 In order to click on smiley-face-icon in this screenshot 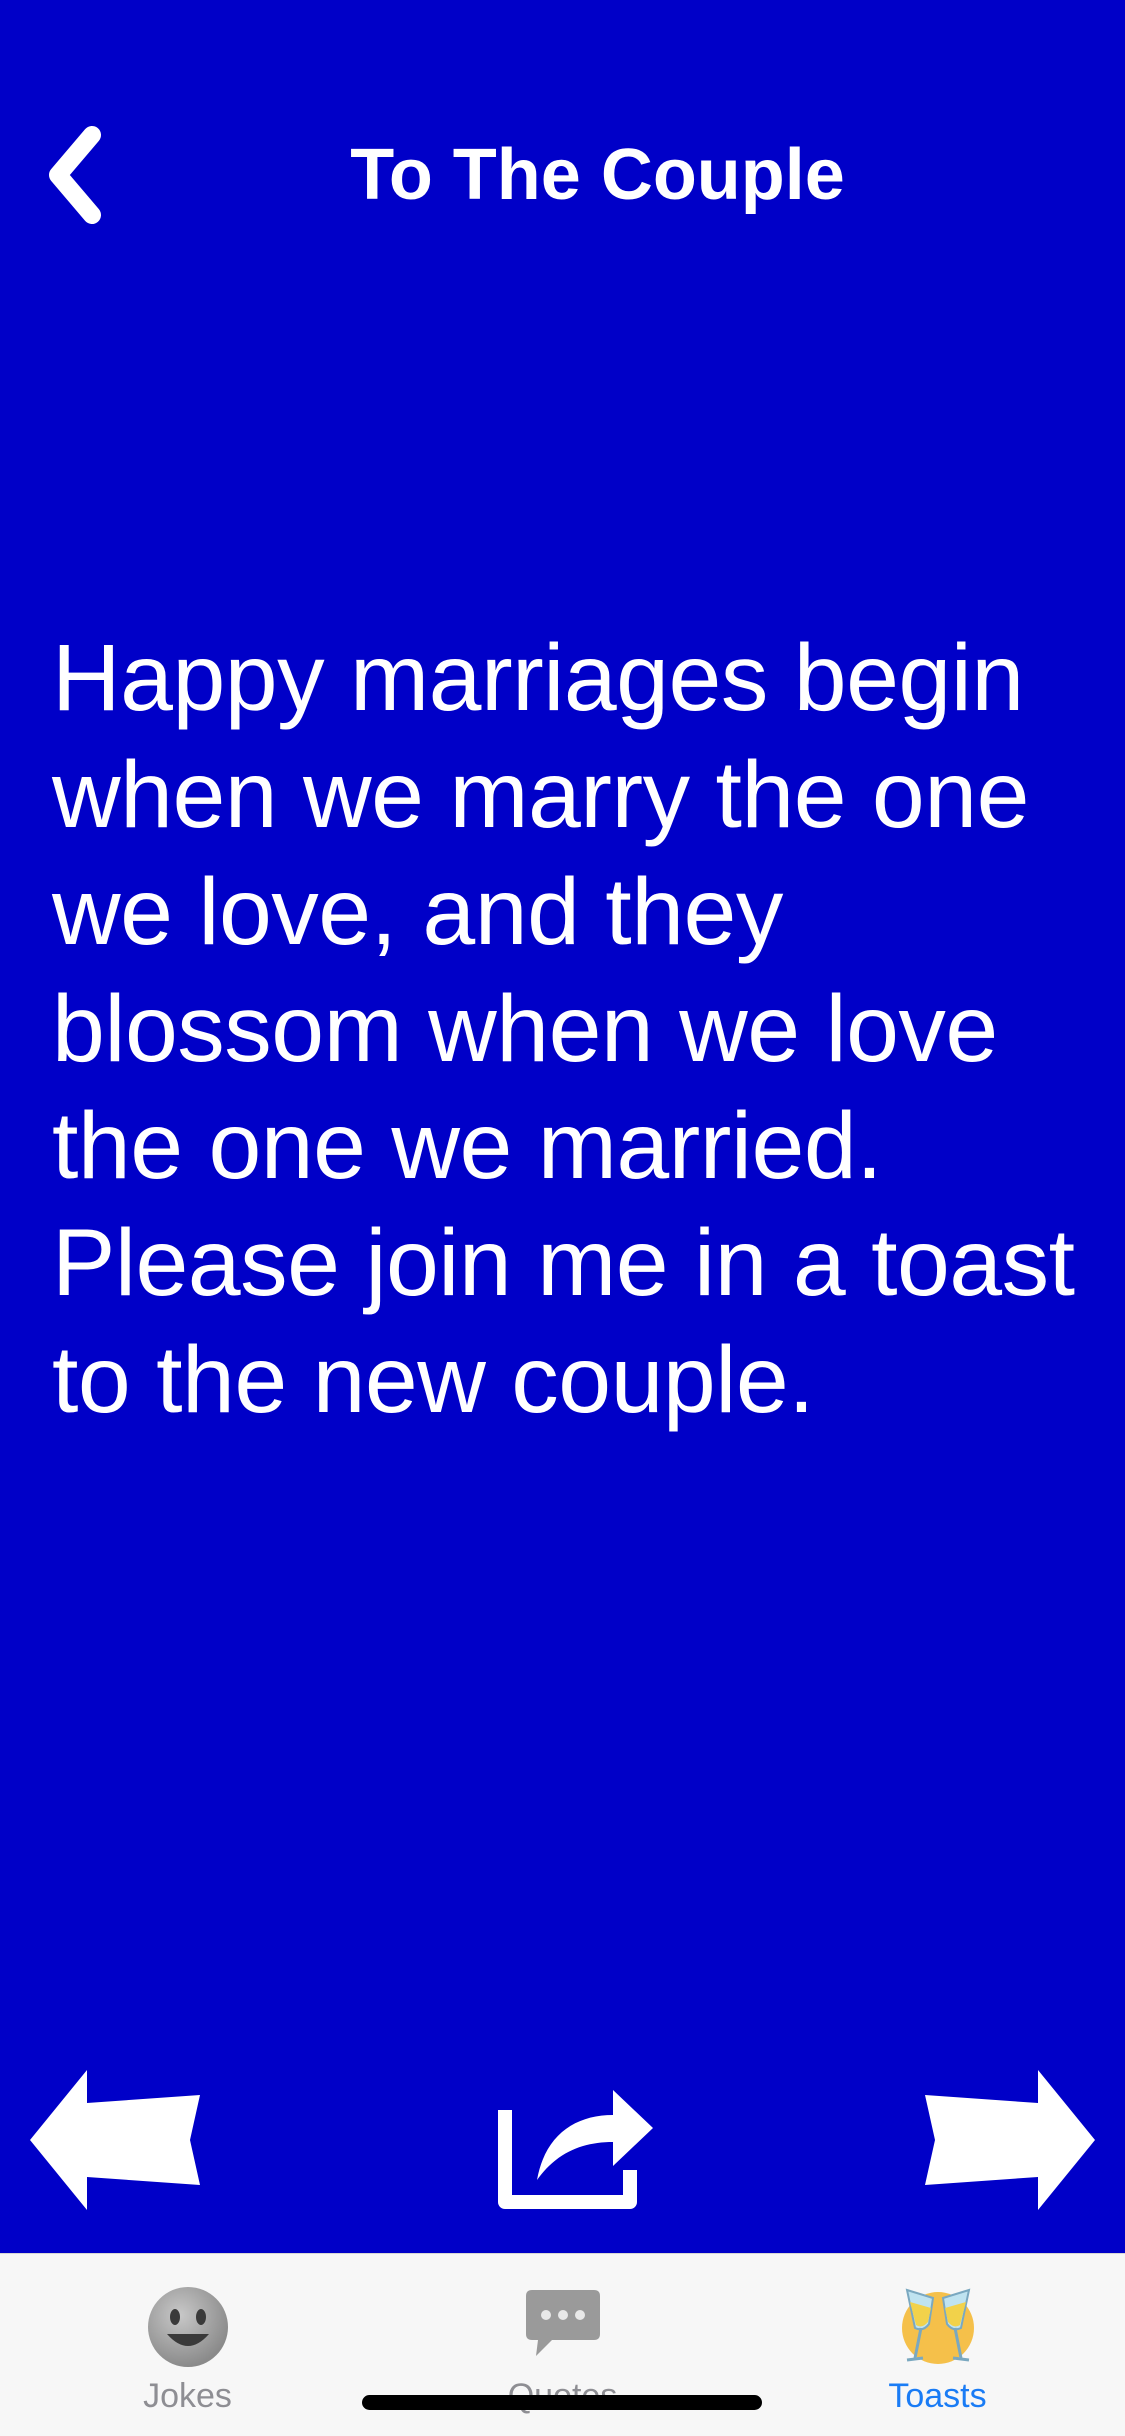, I will do `click(187, 2327)`.